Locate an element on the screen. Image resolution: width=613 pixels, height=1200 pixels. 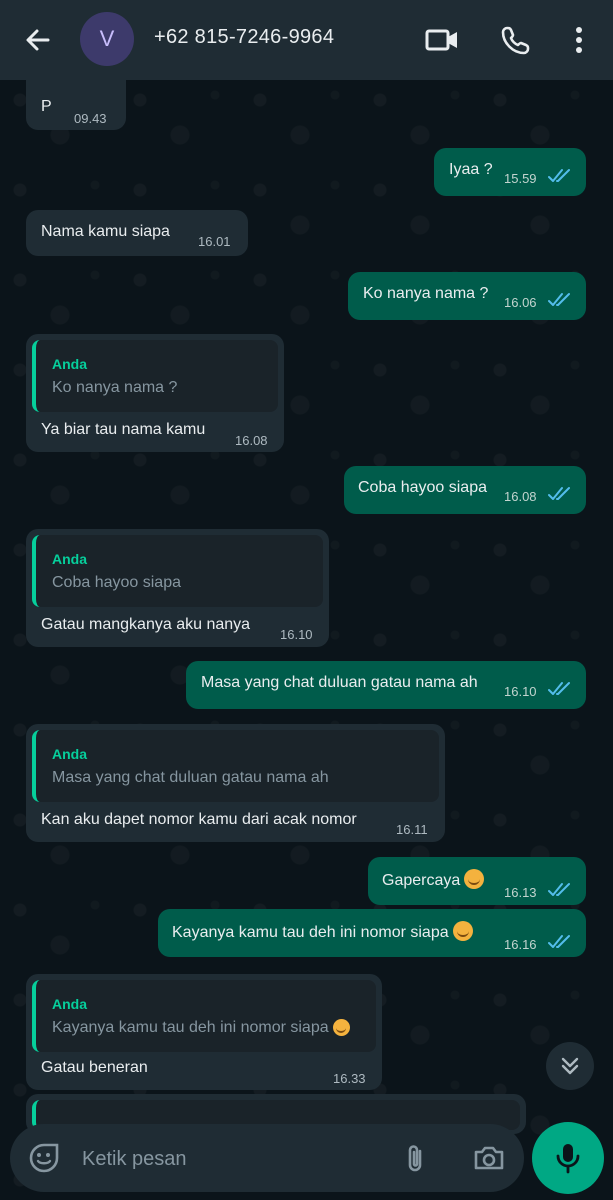
message-time: 16.11 is located at coordinates (412, 829).